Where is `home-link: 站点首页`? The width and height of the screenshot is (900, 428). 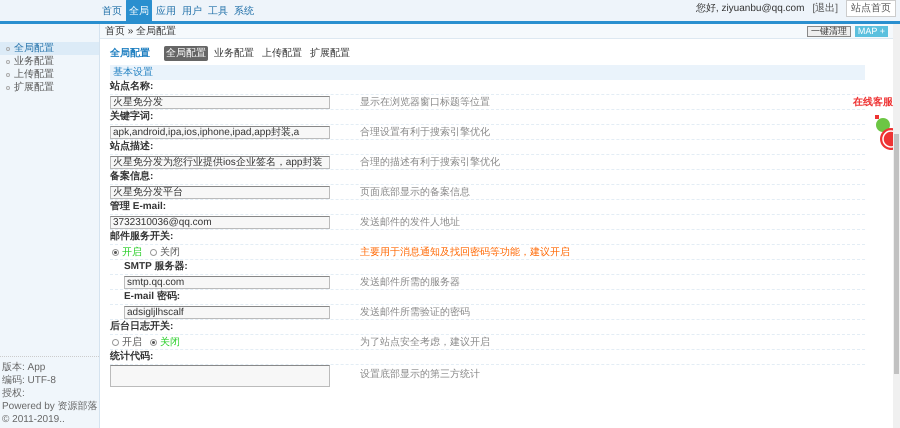 home-link: 站点首页 is located at coordinates (871, 8).